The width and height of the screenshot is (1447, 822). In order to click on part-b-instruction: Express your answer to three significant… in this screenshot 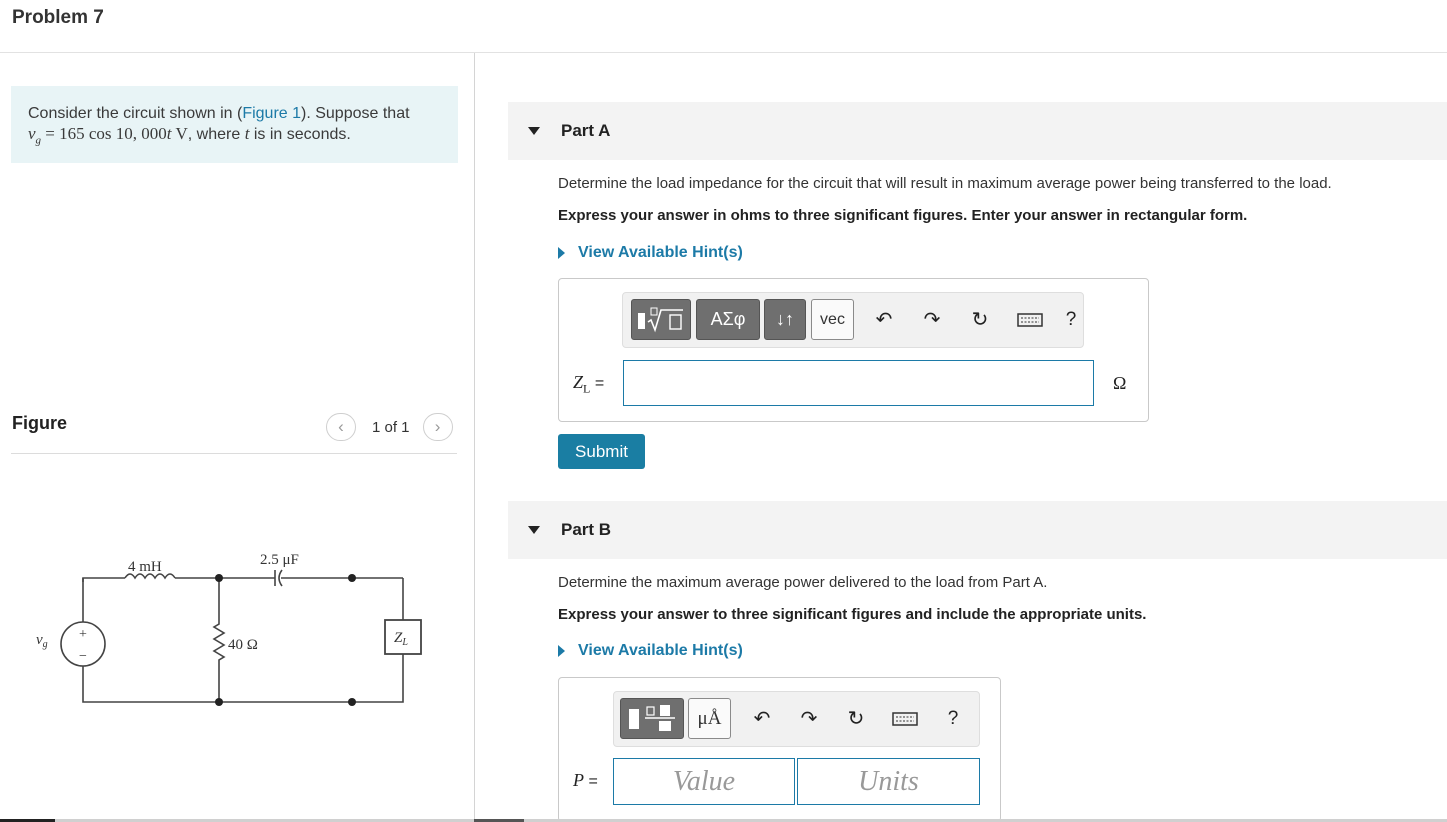, I will do `click(852, 614)`.